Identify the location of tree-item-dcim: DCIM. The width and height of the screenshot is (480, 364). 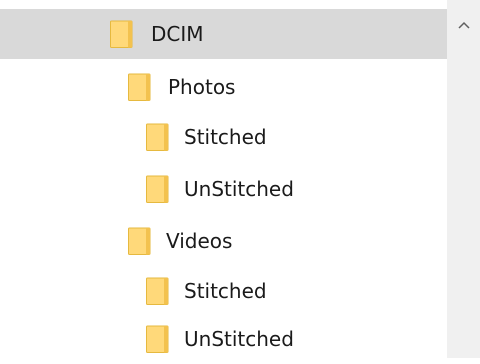
(223, 34).